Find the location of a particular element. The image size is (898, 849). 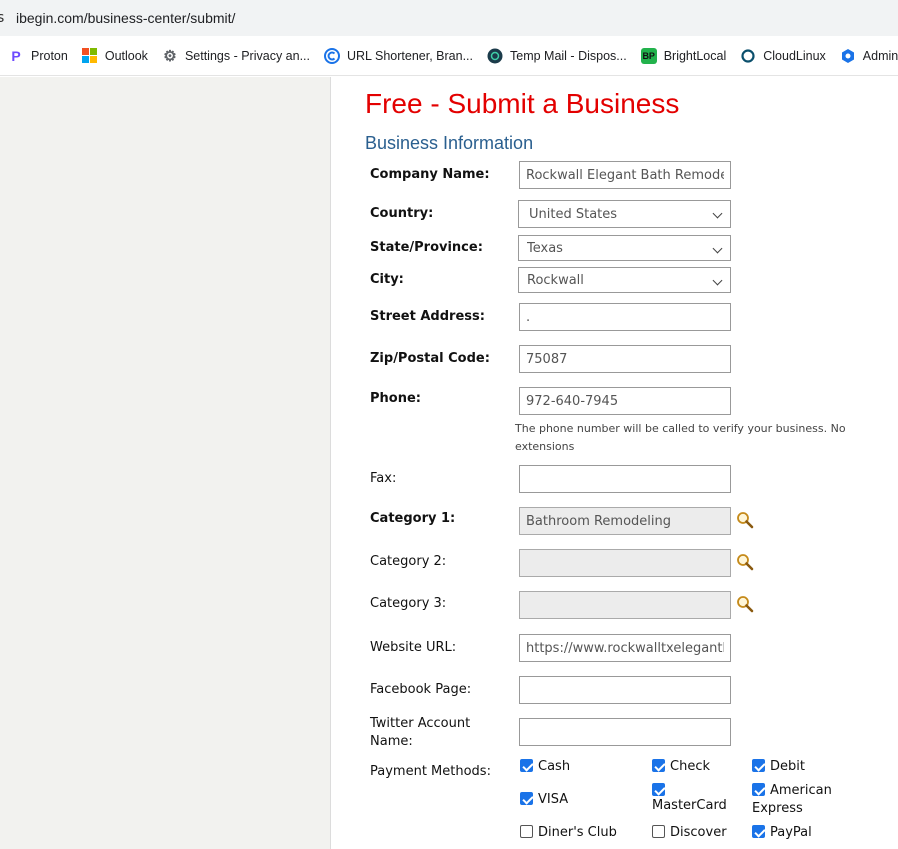

category-1-label: Category 1: is located at coordinates (413, 518).